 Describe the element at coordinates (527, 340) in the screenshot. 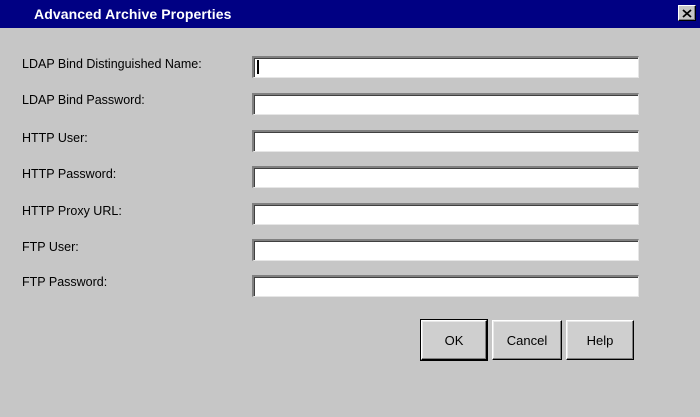

I see `cancel-button: Cancel` at that location.